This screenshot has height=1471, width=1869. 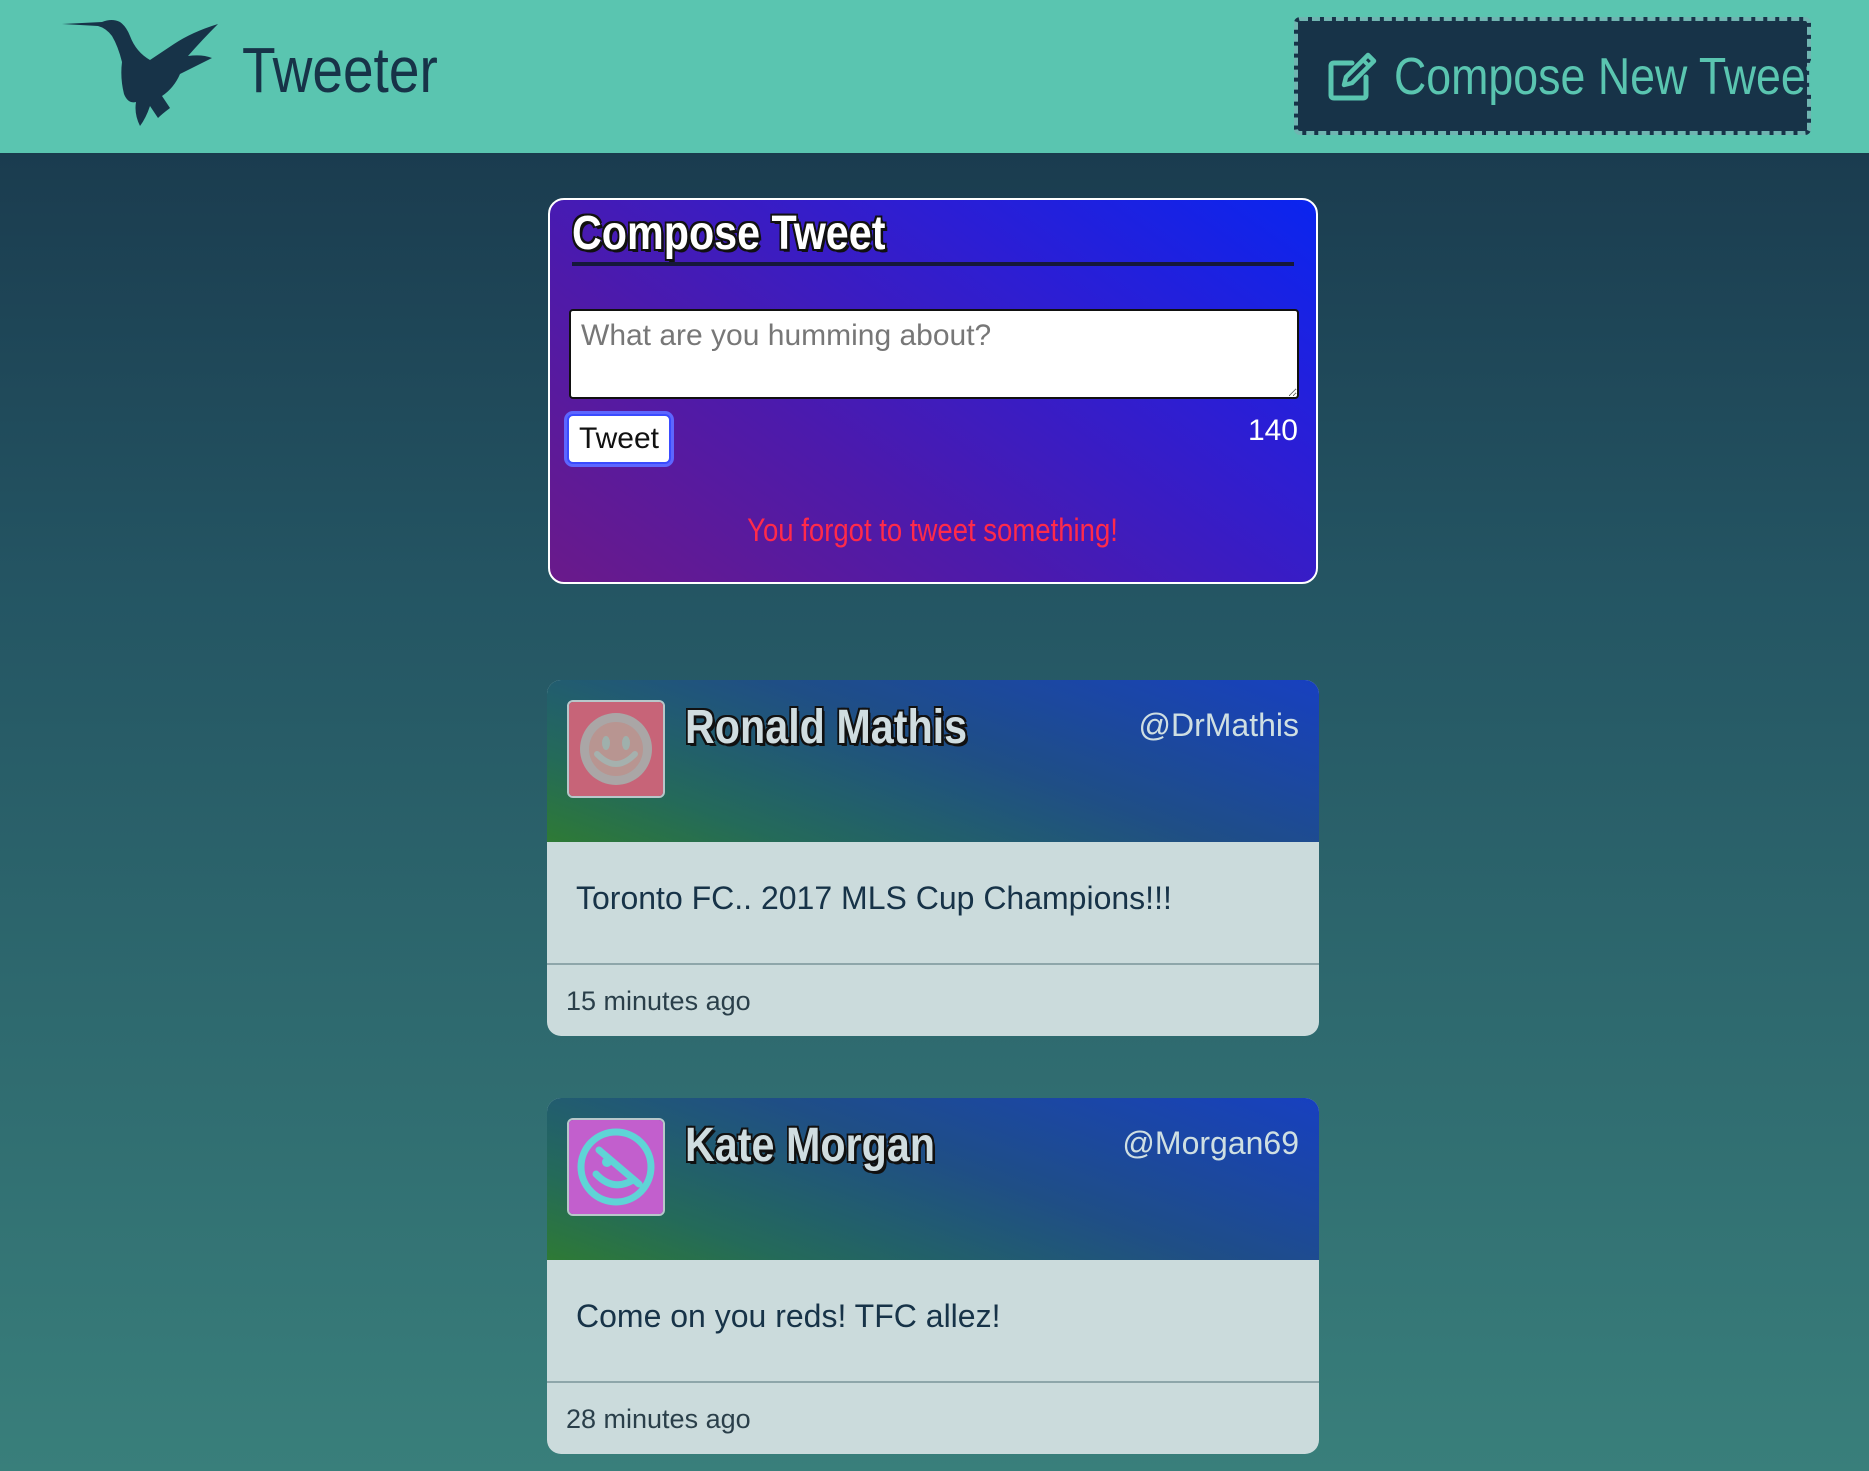 What do you see at coordinates (874, 898) in the screenshot?
I see `tweet-content: Toronto FC.. 2017 MLS Cup Champions!!!` at bounding box center [874, 898].